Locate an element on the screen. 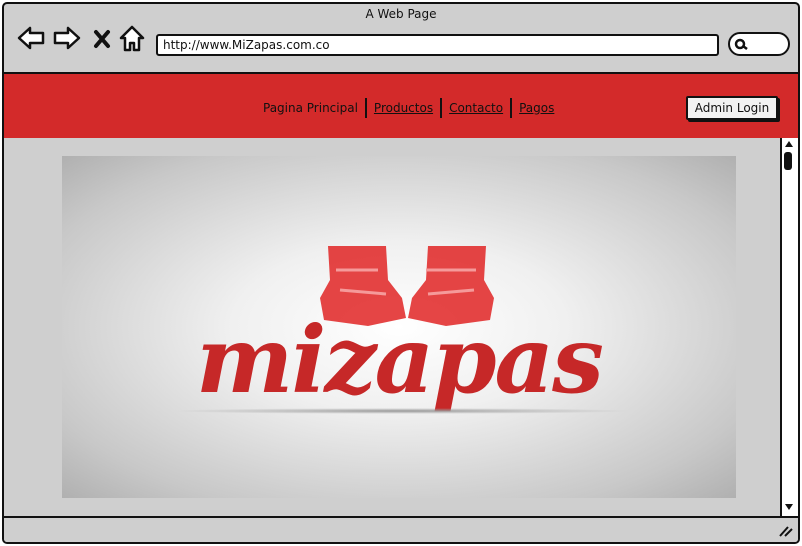  resize-grip-icon is located at coordinates (786, 531).